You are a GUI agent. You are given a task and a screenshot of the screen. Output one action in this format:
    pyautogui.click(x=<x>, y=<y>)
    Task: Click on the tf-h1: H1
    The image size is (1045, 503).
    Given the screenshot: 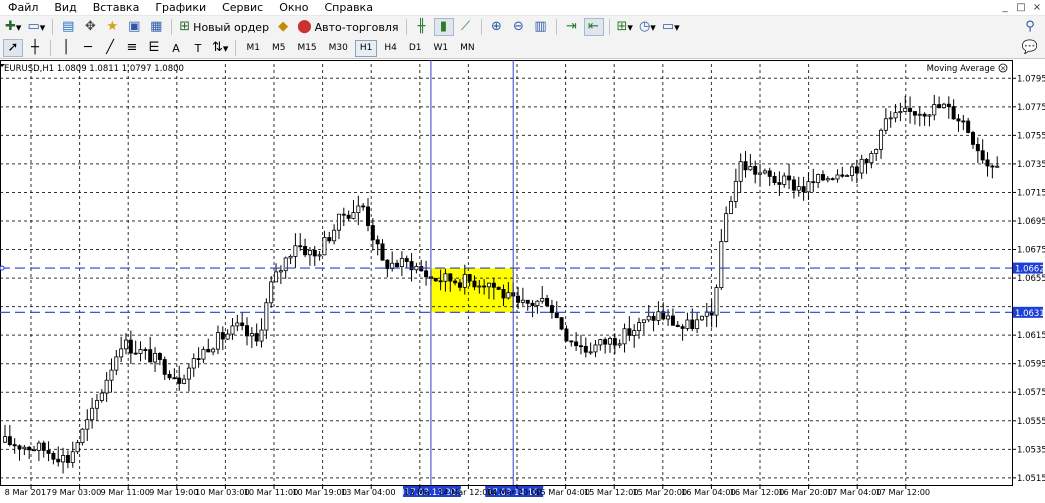 What is the action you would take?
    pyautogui.click(x=366, y=48)
    